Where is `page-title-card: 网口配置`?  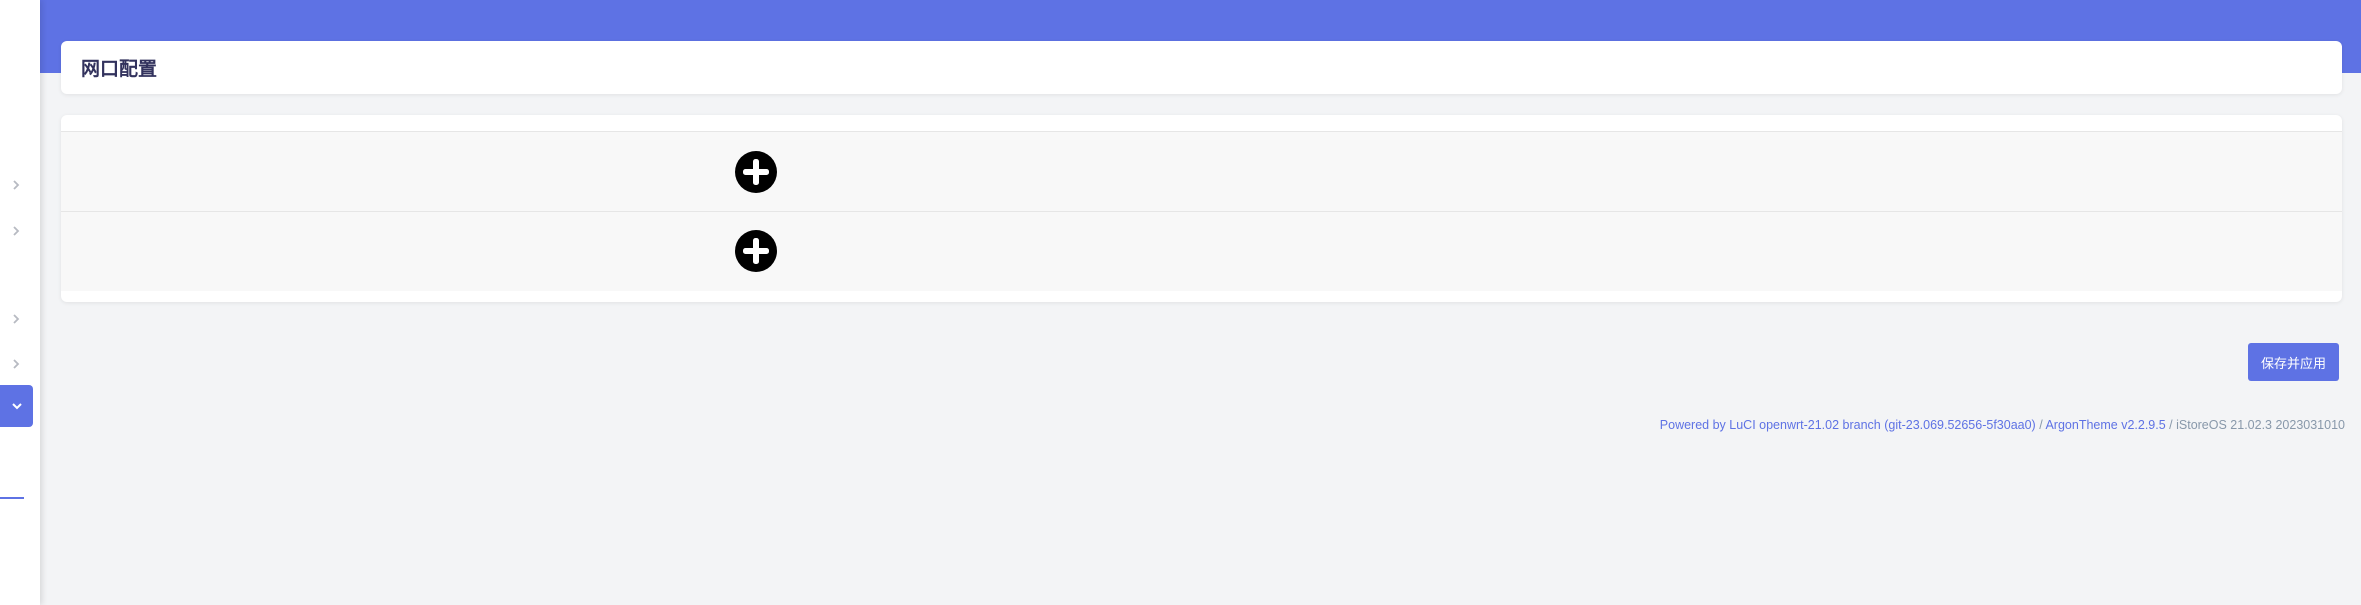
page-title-card: 网口配置 is located at coordinates (1201, 67).